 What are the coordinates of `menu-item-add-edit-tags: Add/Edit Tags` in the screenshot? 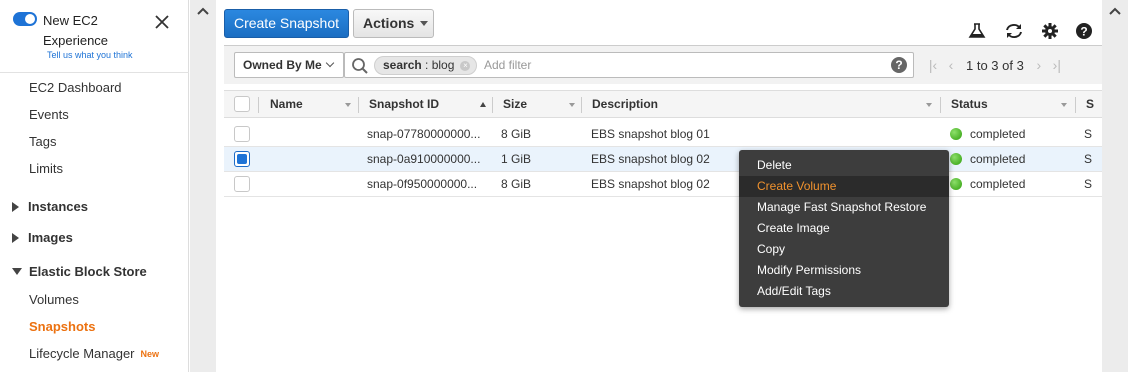 It's located at (844, 291).